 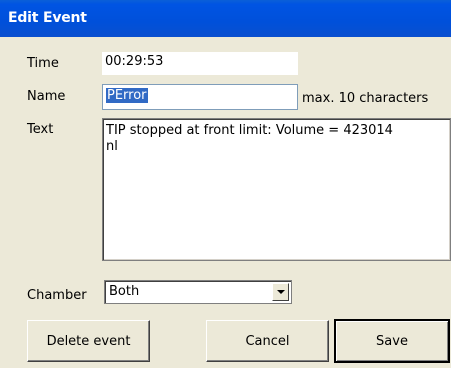 I want to click on save-label: Save, so click(x=392, y=341).